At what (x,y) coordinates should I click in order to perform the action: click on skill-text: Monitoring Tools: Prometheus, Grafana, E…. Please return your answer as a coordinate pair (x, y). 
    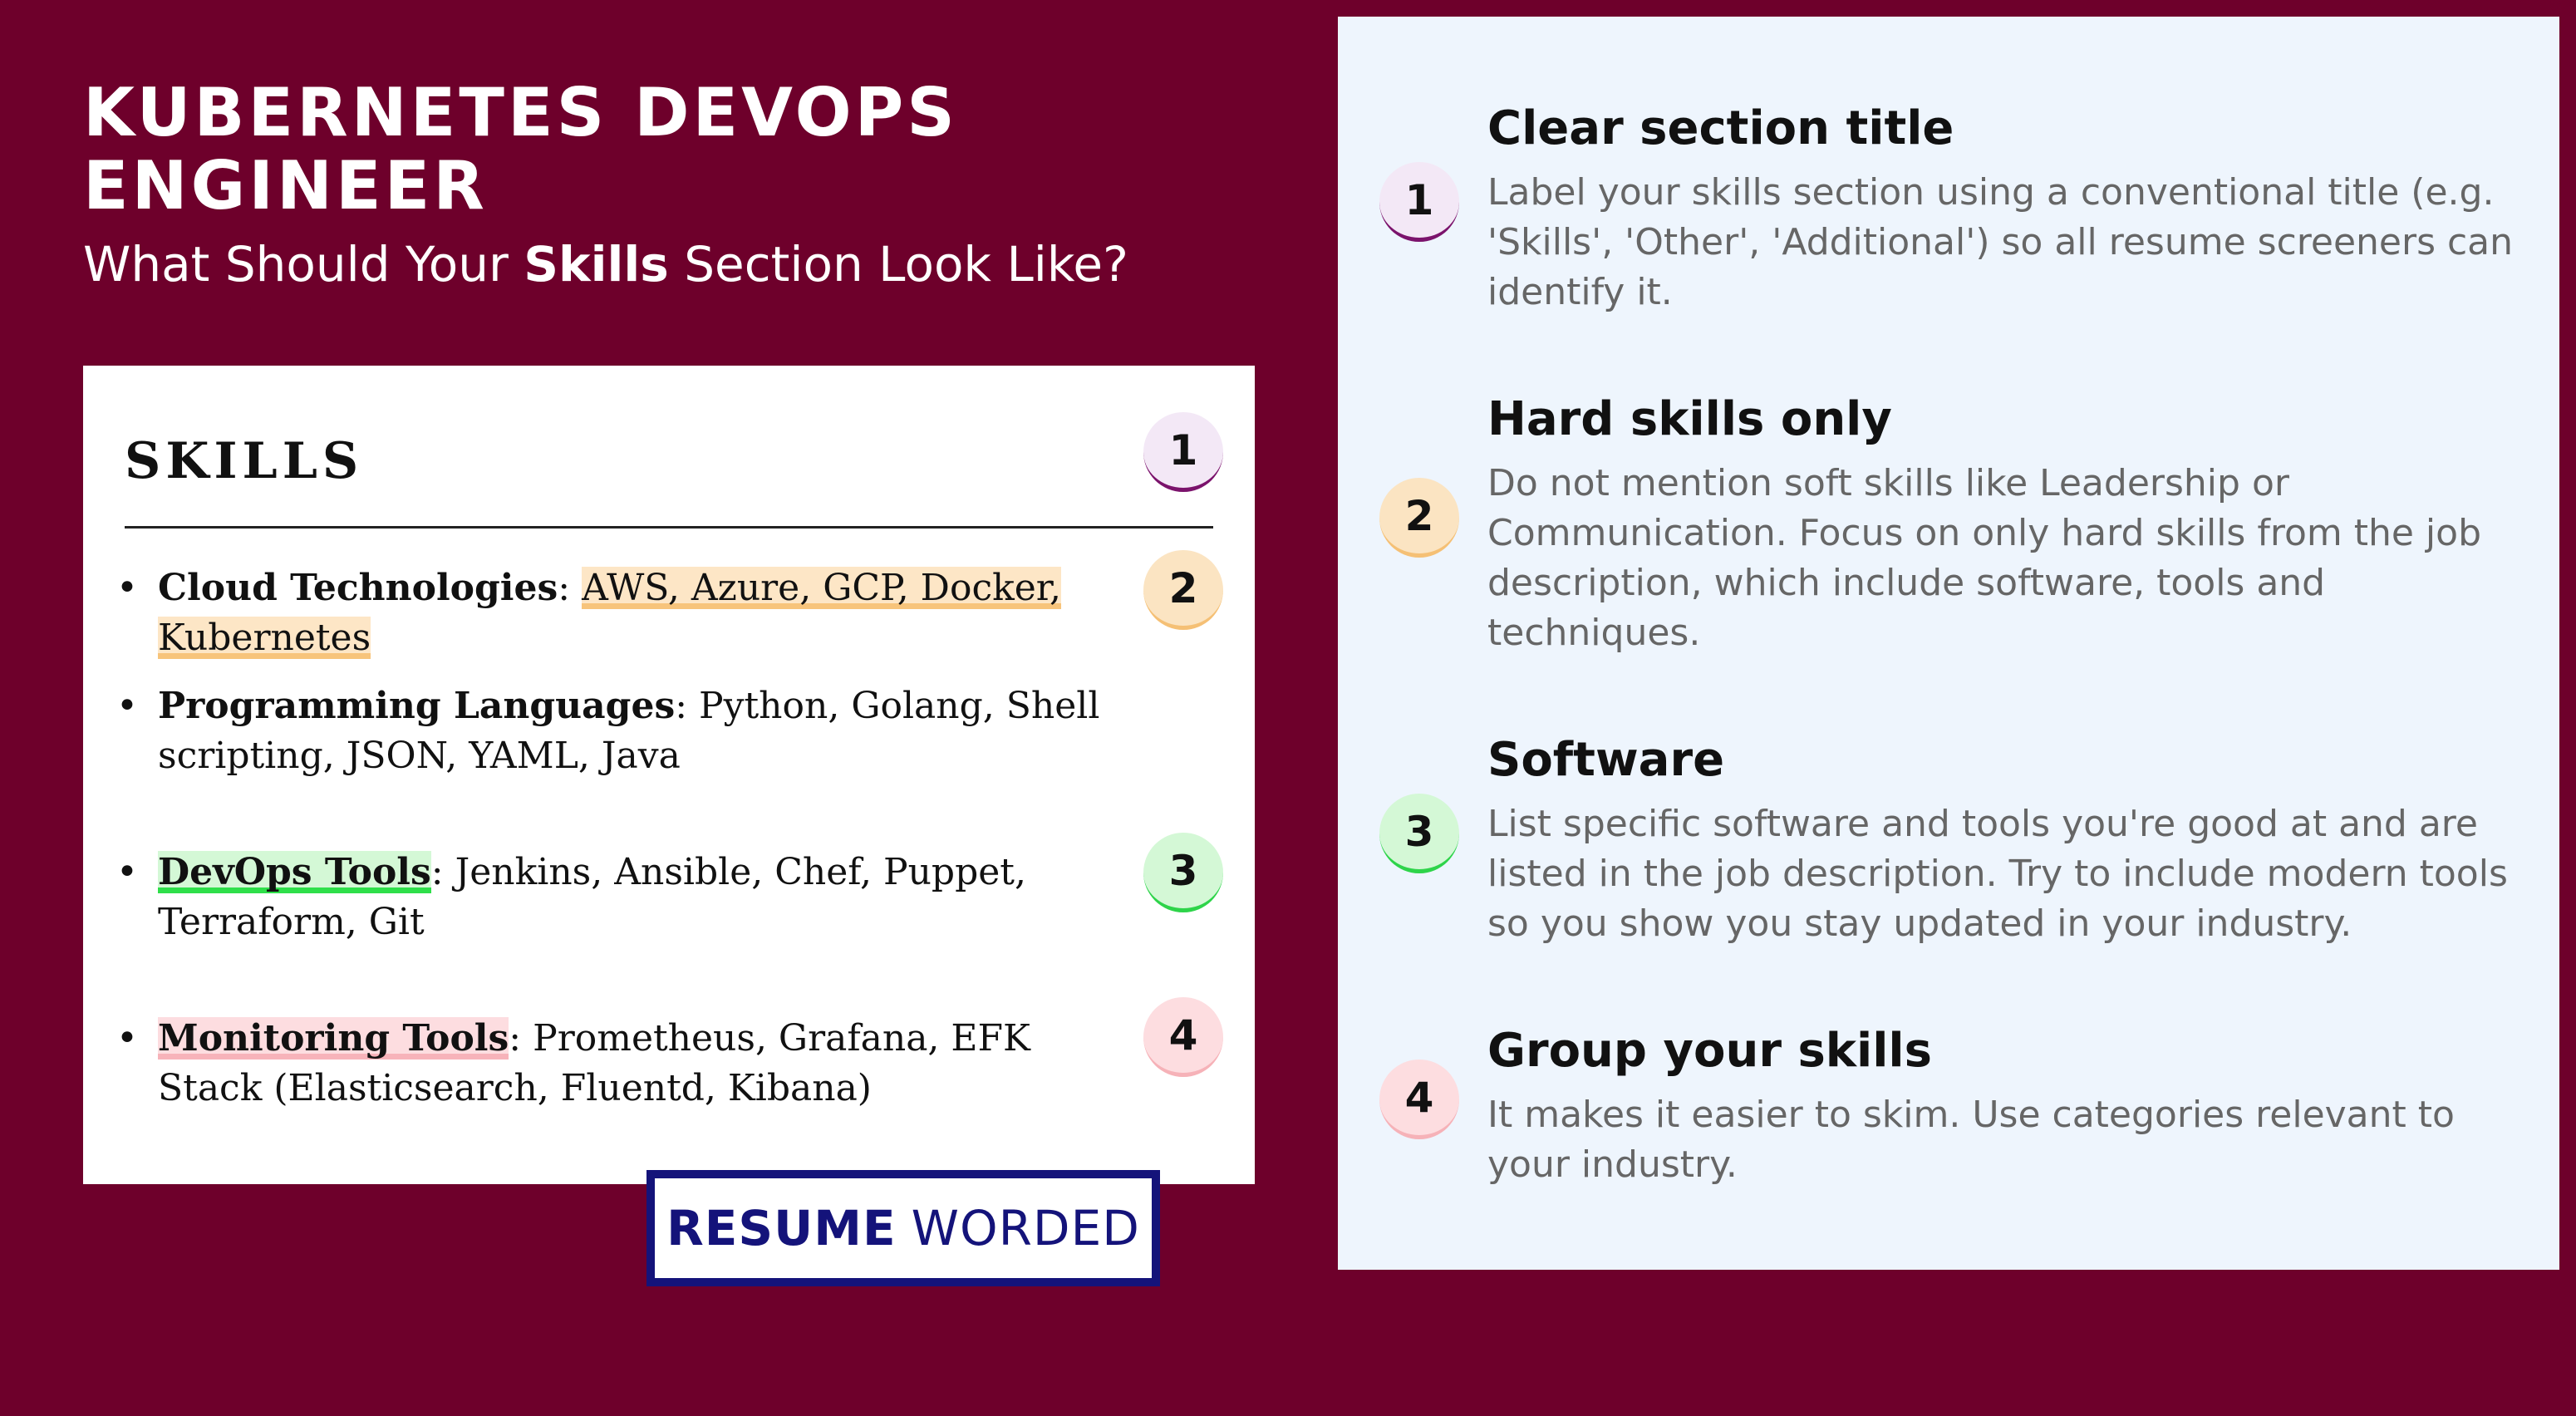
    Looking at the image, I should click on (628, 1064).